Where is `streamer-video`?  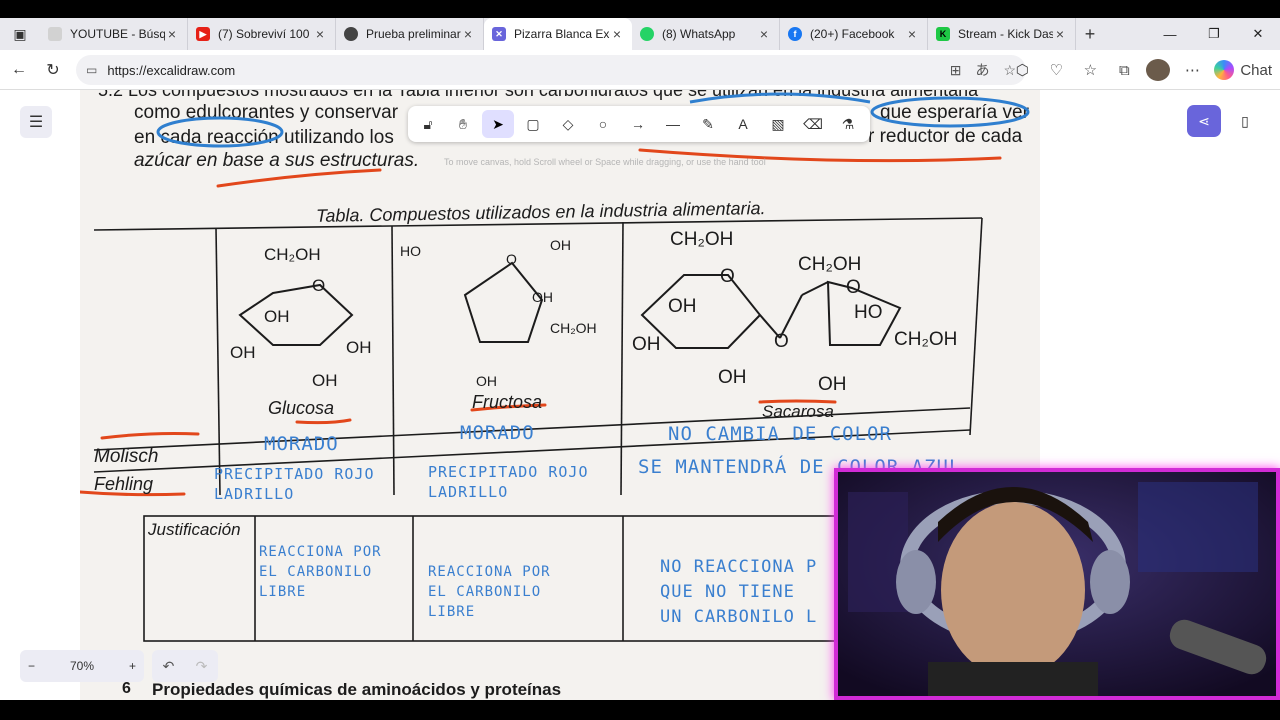
streamer-video is located at coordinates (1057, 584).